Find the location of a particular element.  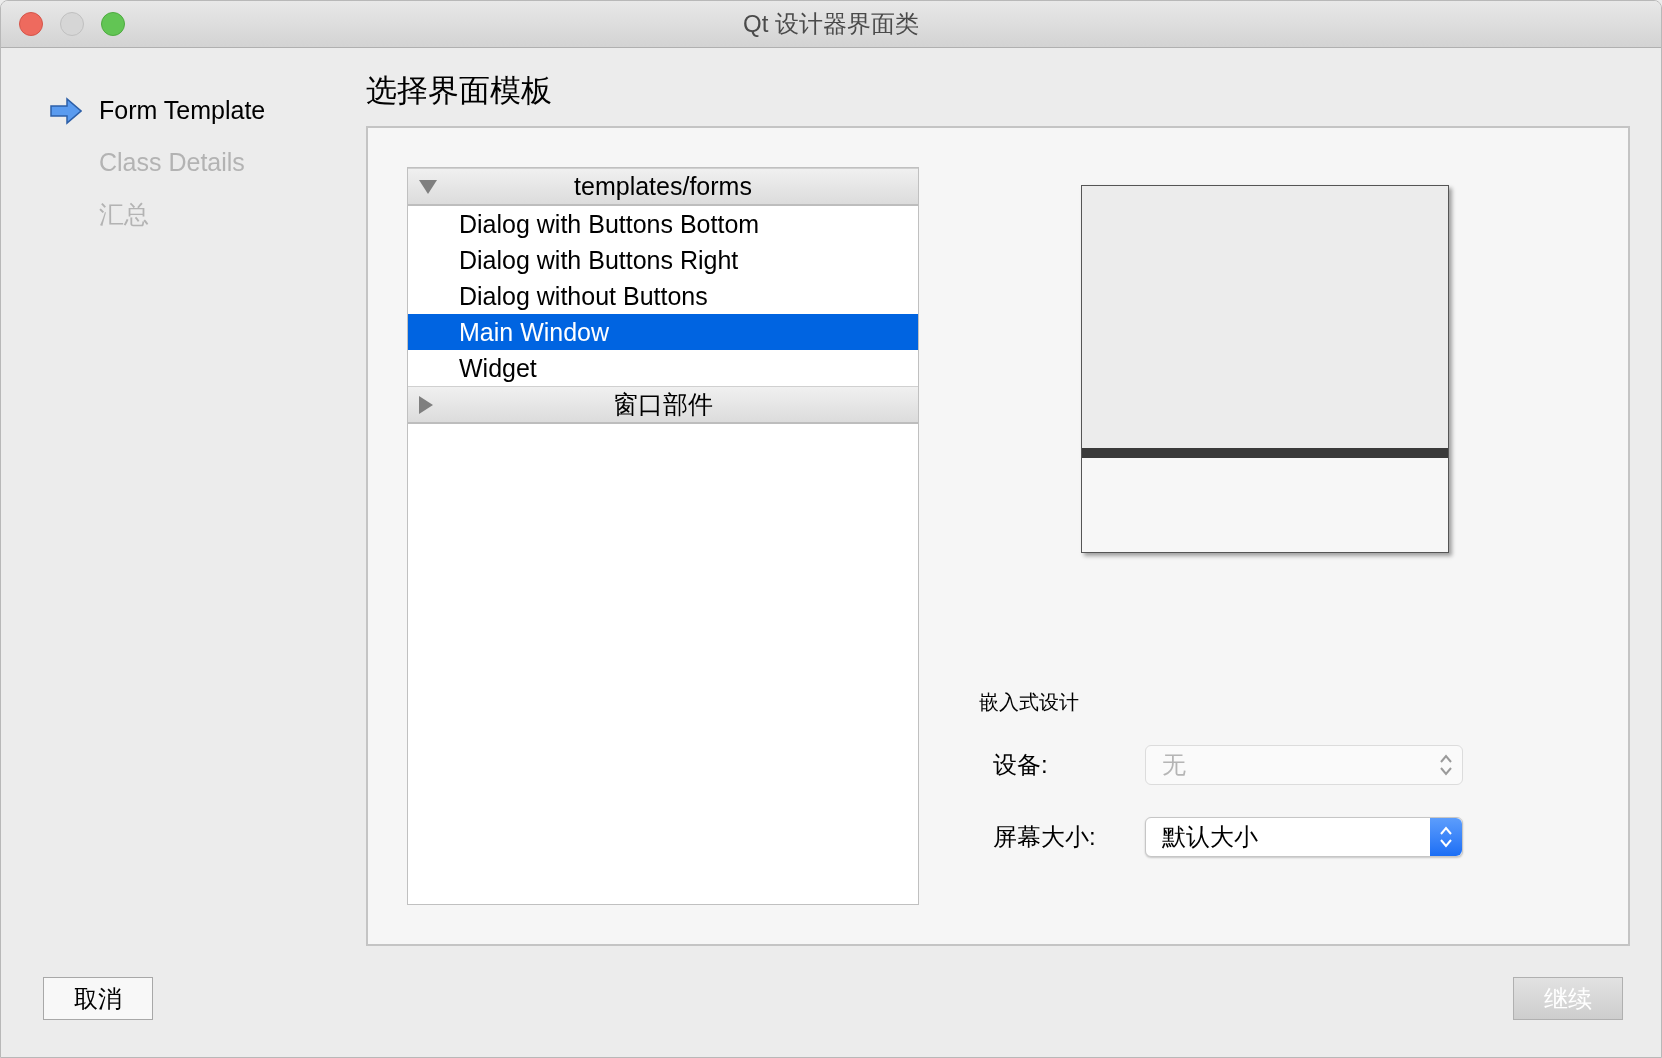

wizard-step: Class Details is located at coordinates (172, 163).